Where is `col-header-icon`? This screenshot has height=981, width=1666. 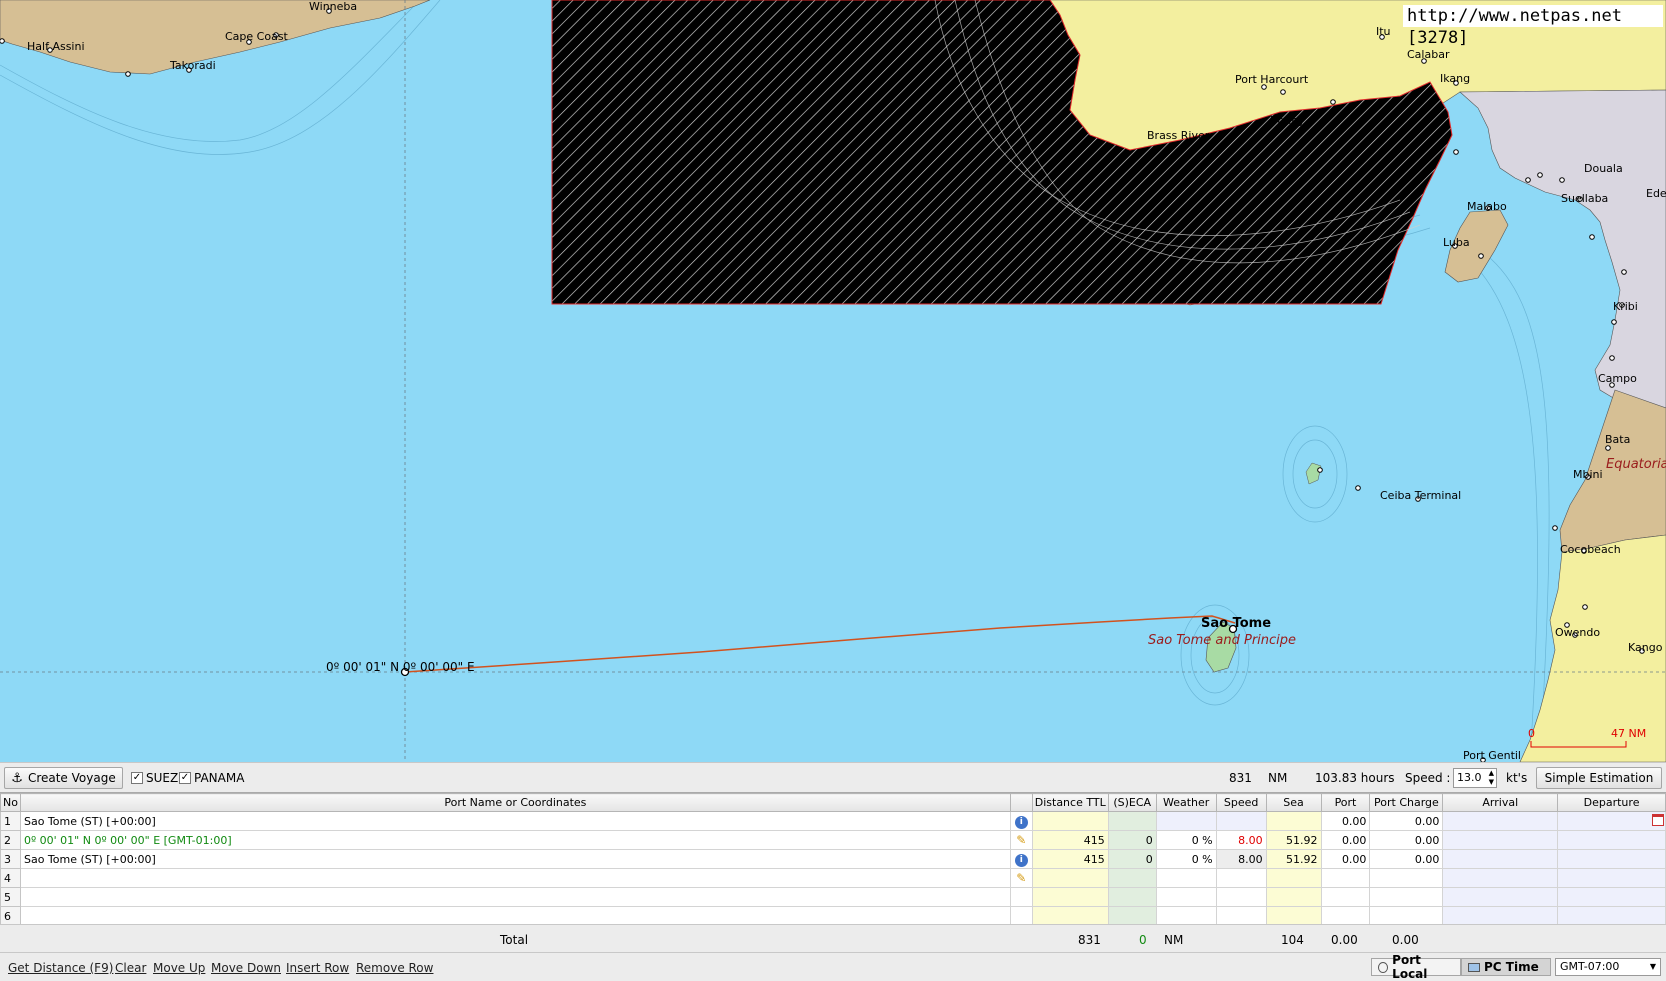
col-header-icon is located at coordinates (1021, 802).